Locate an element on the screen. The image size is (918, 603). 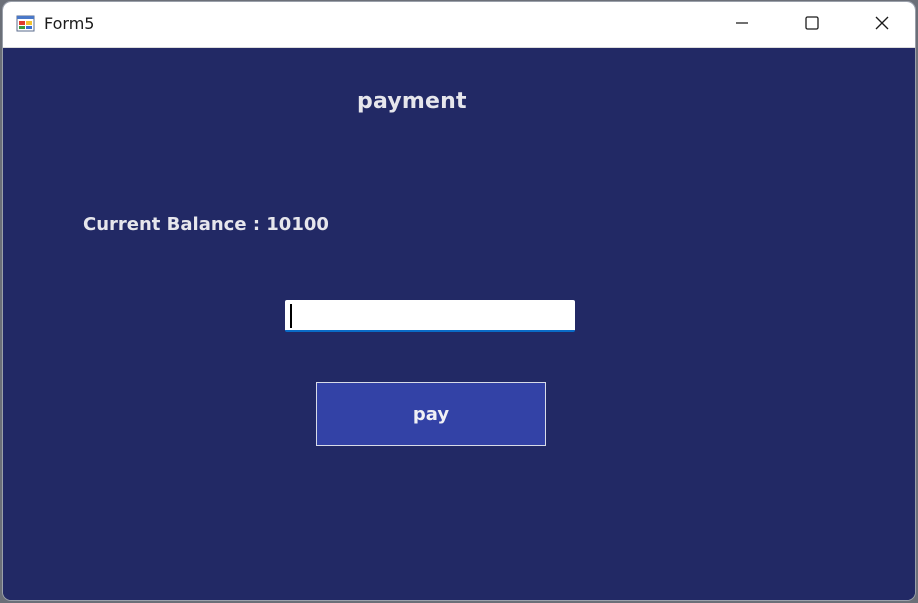
text-caret is located at coordinates (291, 316).